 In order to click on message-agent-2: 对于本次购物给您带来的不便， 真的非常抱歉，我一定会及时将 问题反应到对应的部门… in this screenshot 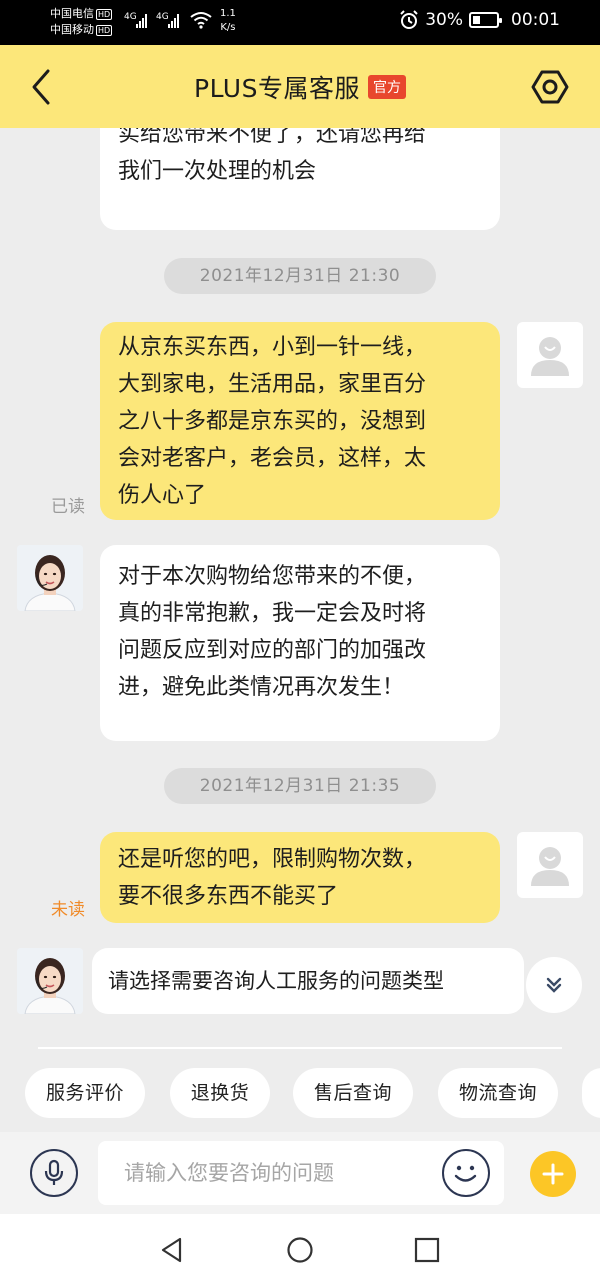, I will do `click(300, 643)`.